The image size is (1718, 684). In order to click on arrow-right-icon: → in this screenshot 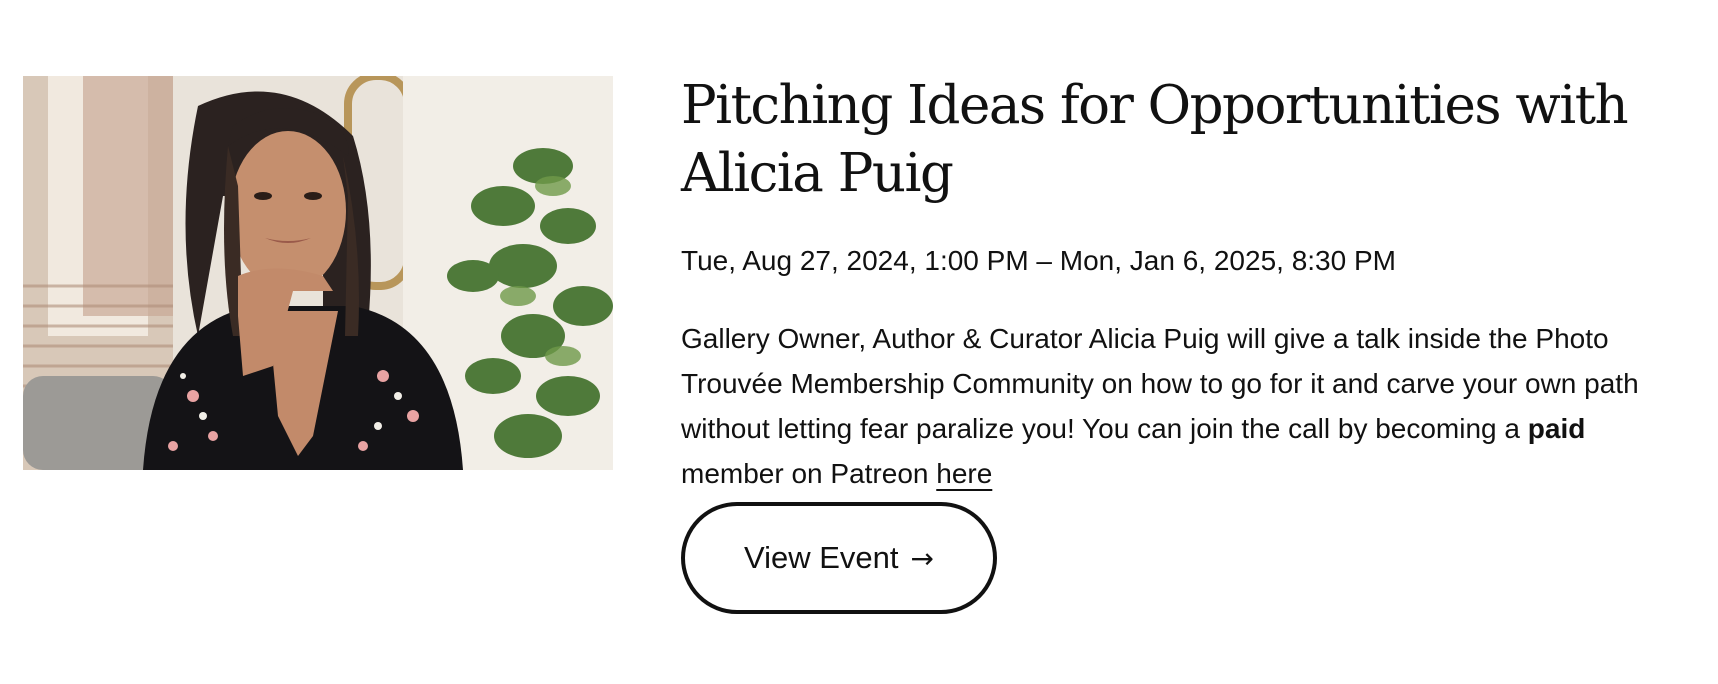, I will do `click(922, 558)`.